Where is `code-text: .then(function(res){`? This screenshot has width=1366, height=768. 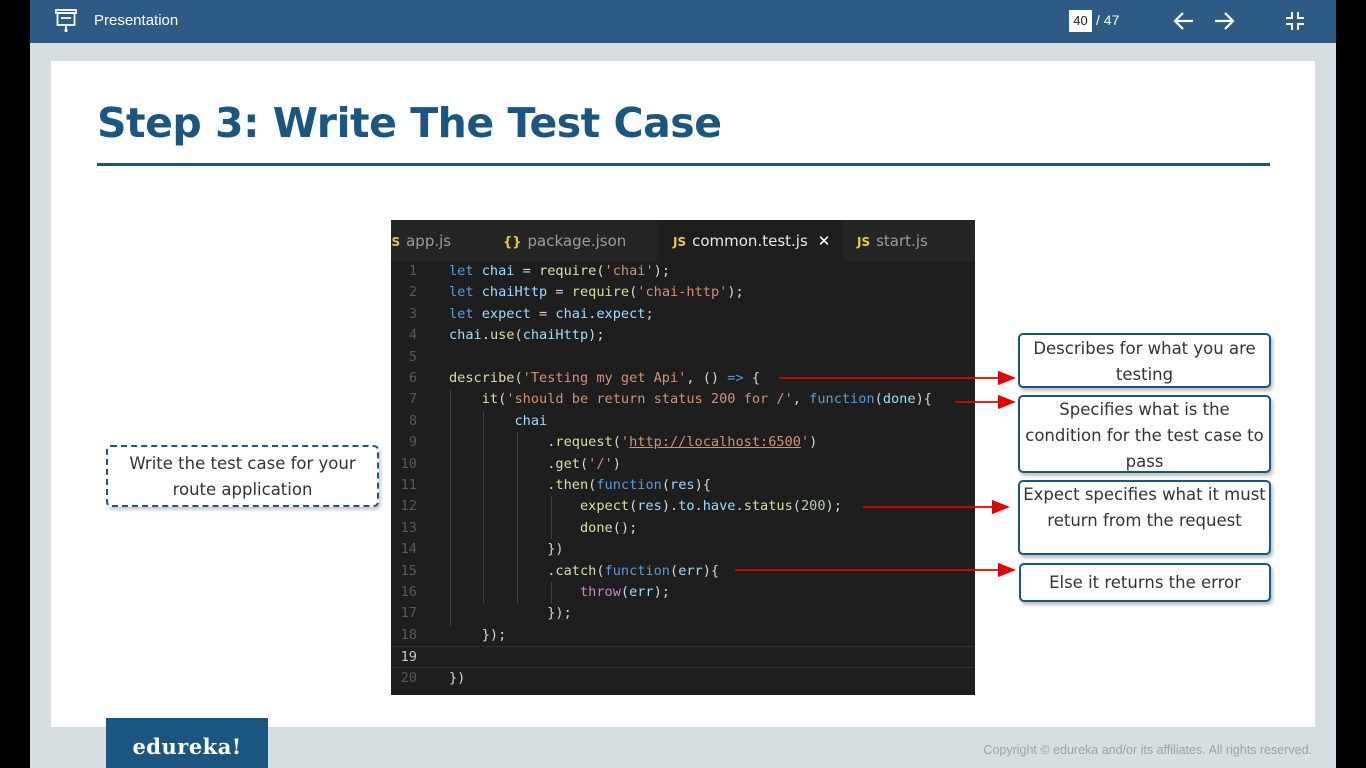 code-text: .then(function(res){ is located at coordinates (580, 485).